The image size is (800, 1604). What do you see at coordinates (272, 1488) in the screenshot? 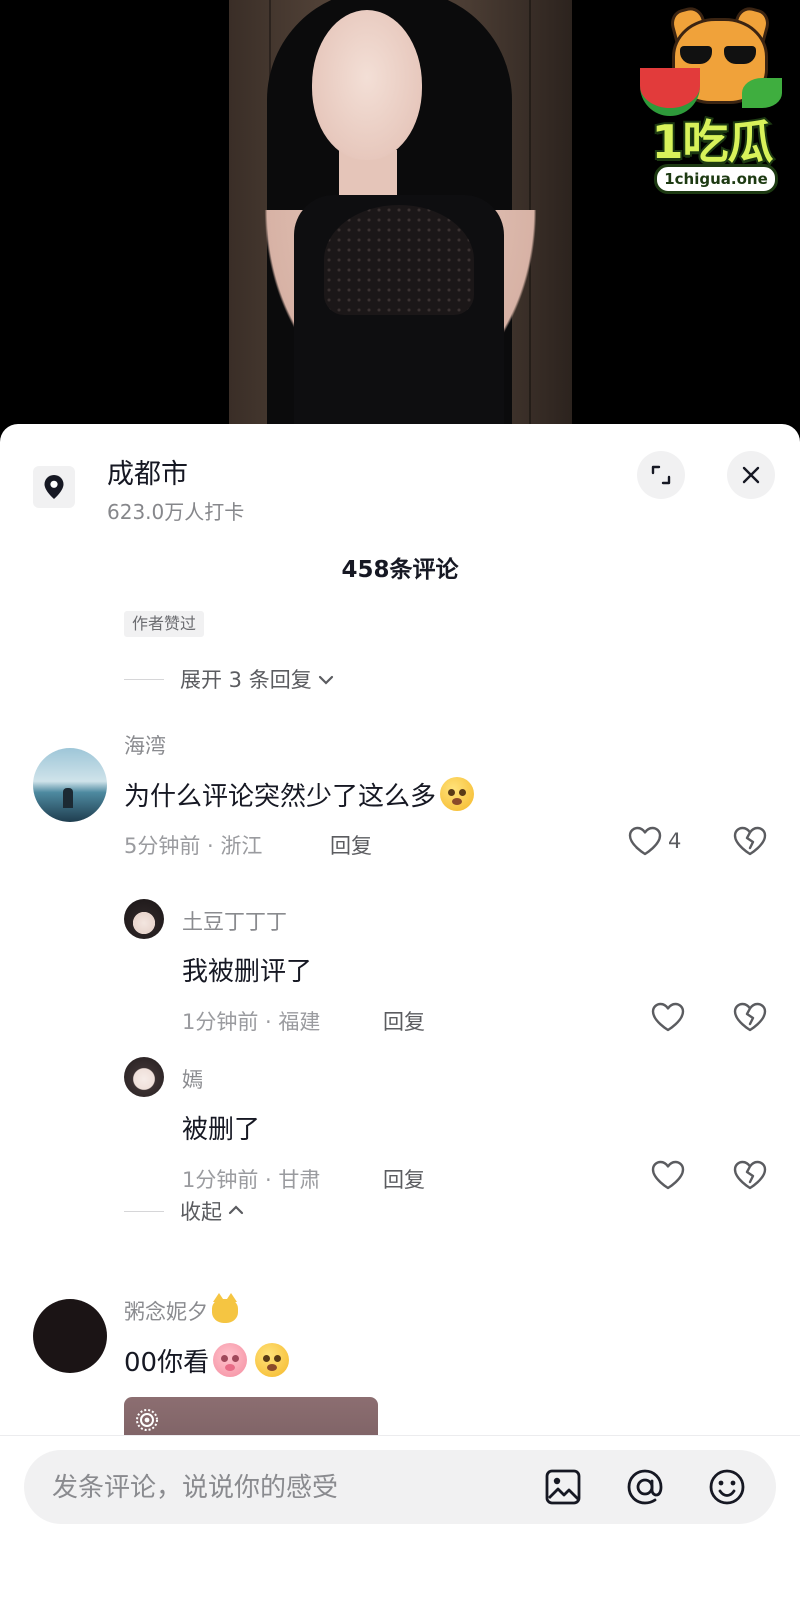
I see `comment-input` at bounding box center [272, 1488].